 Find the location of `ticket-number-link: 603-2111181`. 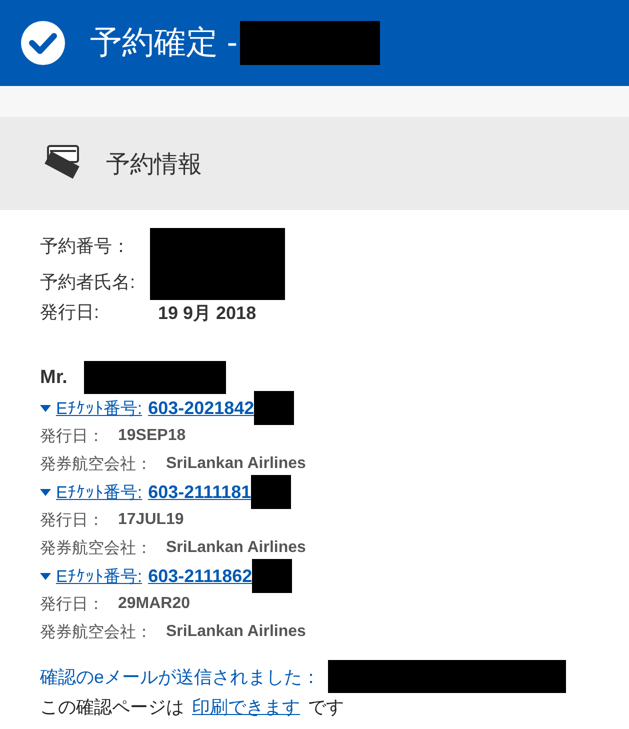

ticket-number-link: 603-2111181 is located at coordinates (200, 492).